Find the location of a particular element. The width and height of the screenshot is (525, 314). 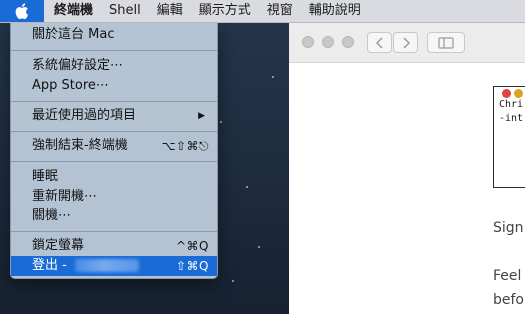

menu-bar: 終端機 Shell 編輯 顯示方式 視窗 輔助說明 is located at coordinates (262, 11).